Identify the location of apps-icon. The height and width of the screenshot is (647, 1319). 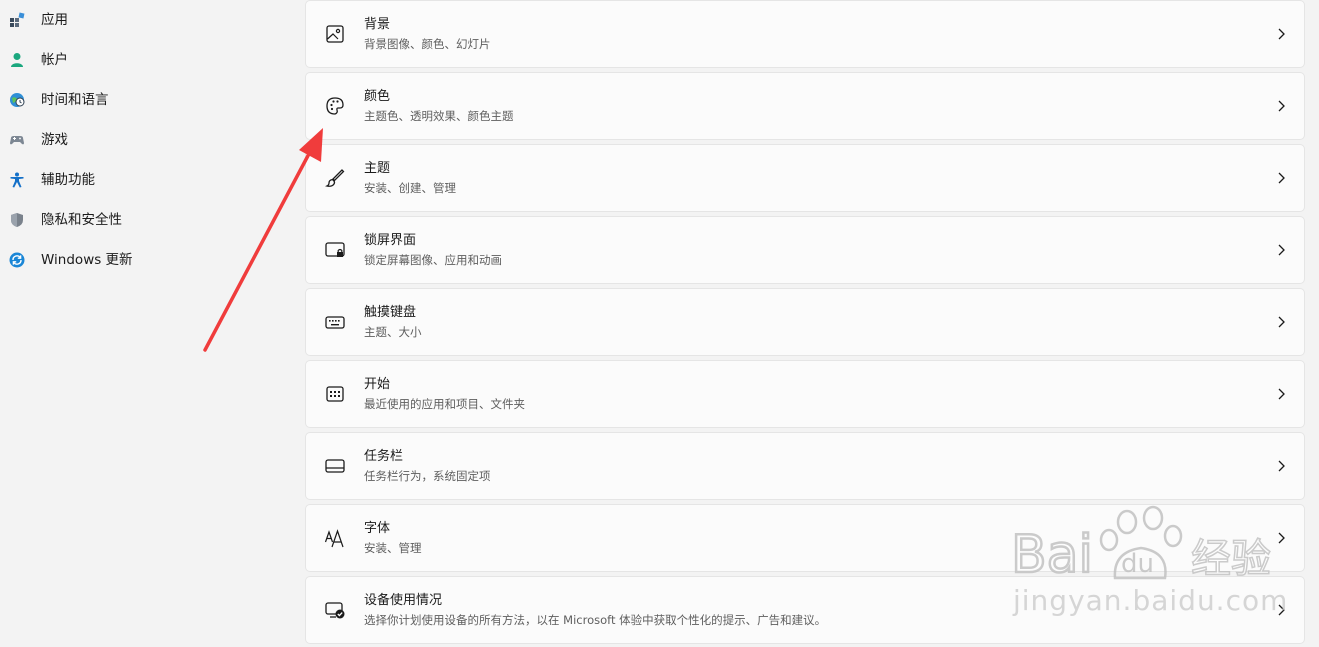
(17, 20).